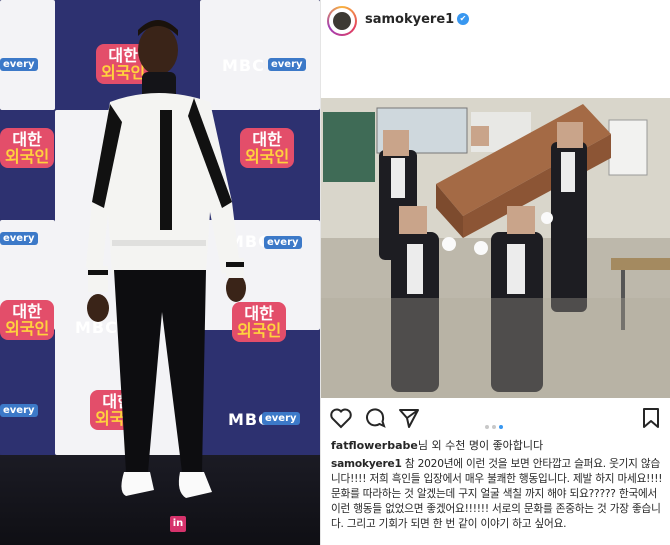  I want to click on watermark-logo: in, so click(178, 524).